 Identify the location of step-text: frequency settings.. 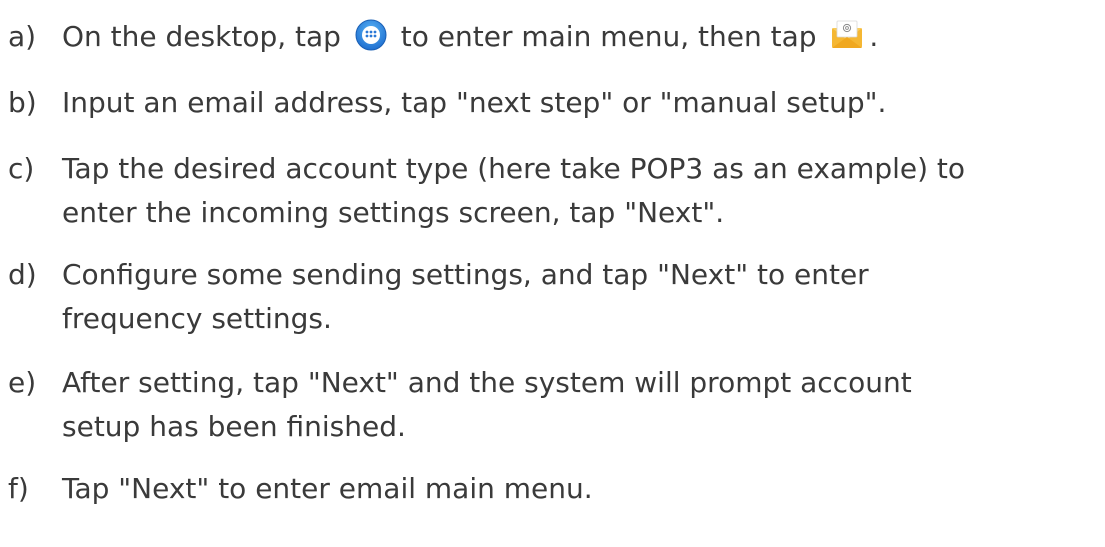
(197, 318).